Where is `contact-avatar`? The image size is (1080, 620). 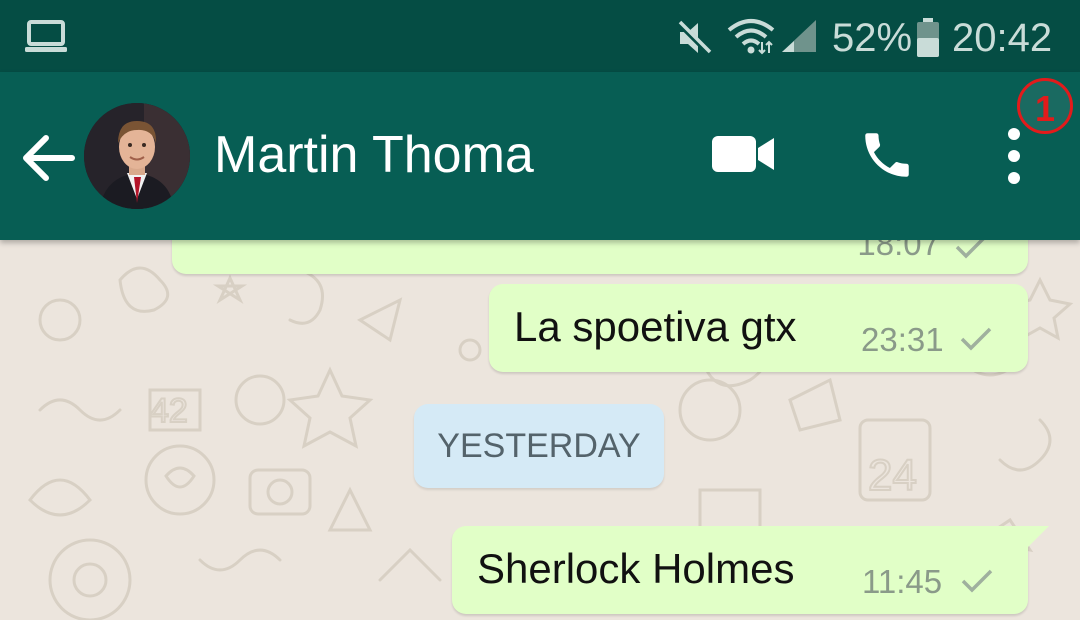
contact-avatar is located at coordinates (137, 156).